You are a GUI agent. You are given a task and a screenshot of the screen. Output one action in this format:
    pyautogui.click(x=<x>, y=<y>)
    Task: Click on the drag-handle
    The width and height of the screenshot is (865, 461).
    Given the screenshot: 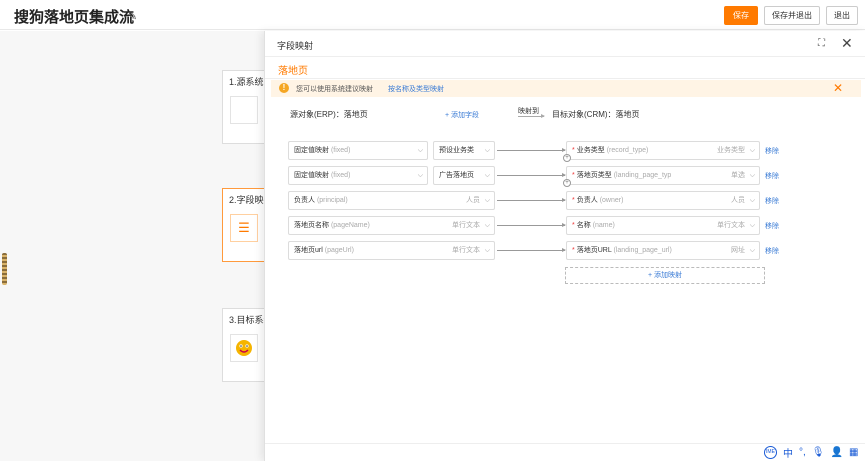 What is the action you would take?
    pyautogui.click(x=4, y=269)
    